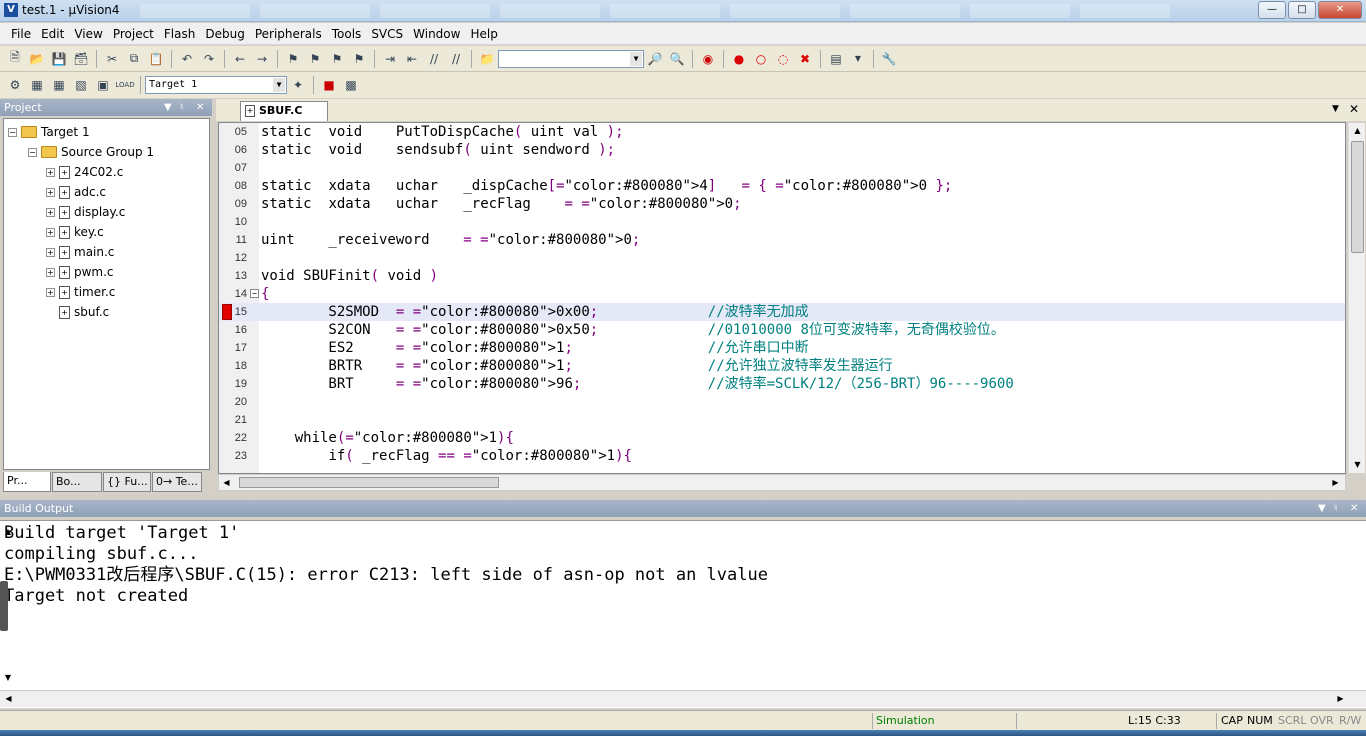 The image size is (1366, 736). What do you see at coordinates (783, 59) in the screenshot?
I see `disable-all-breakpoints-icon: ◌` at bounding box center [783, 59].